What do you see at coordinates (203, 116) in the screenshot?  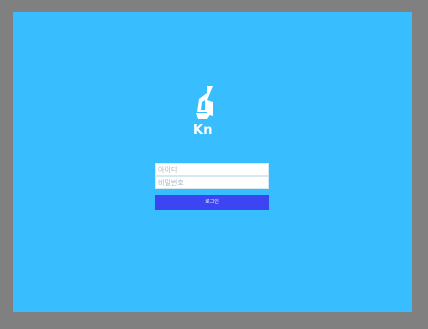 I see `logo-hull` at bounding box center [203, 116].